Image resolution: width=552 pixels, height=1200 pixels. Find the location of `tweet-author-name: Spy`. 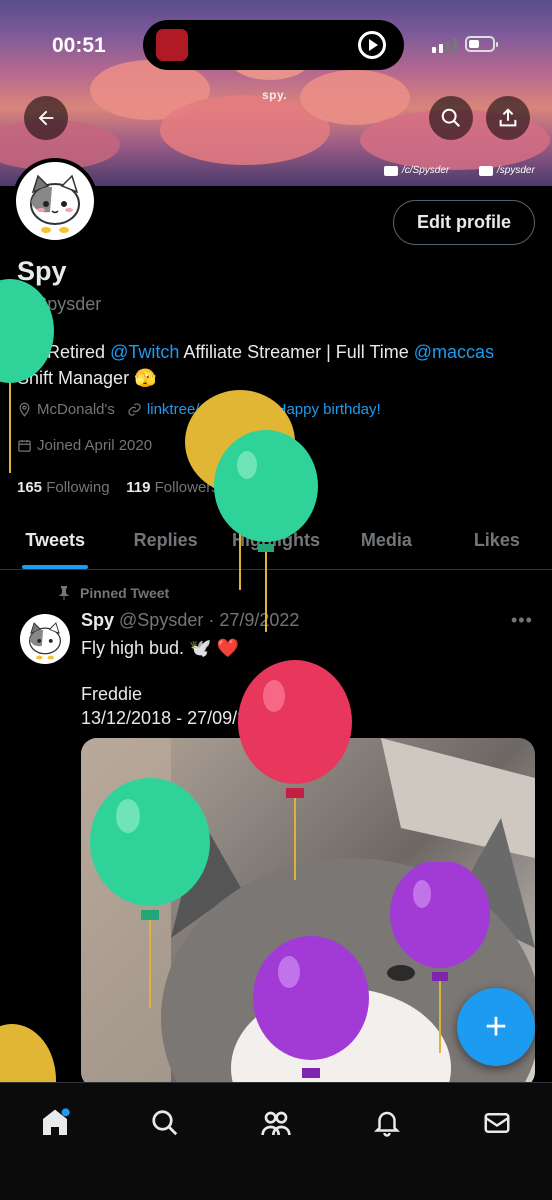

tweet-author-name: Spy is located at coordinates (97, 620).